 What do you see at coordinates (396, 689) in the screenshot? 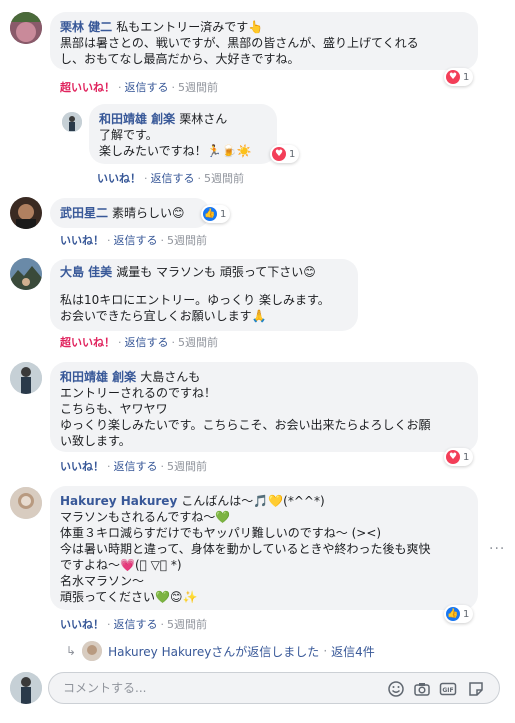
I see `emoji-icon` at bounding box center [396, 689].